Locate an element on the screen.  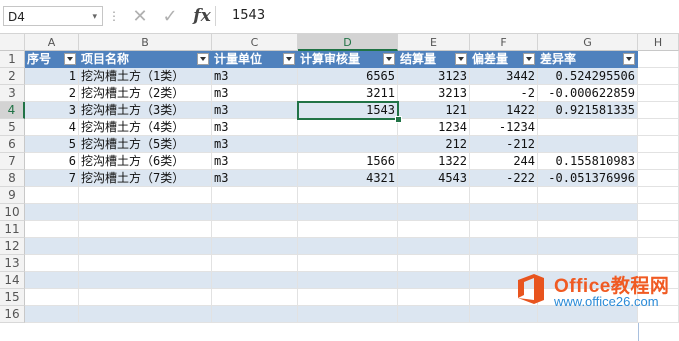
table-cell: 244 is located at coordinates (504, 161).